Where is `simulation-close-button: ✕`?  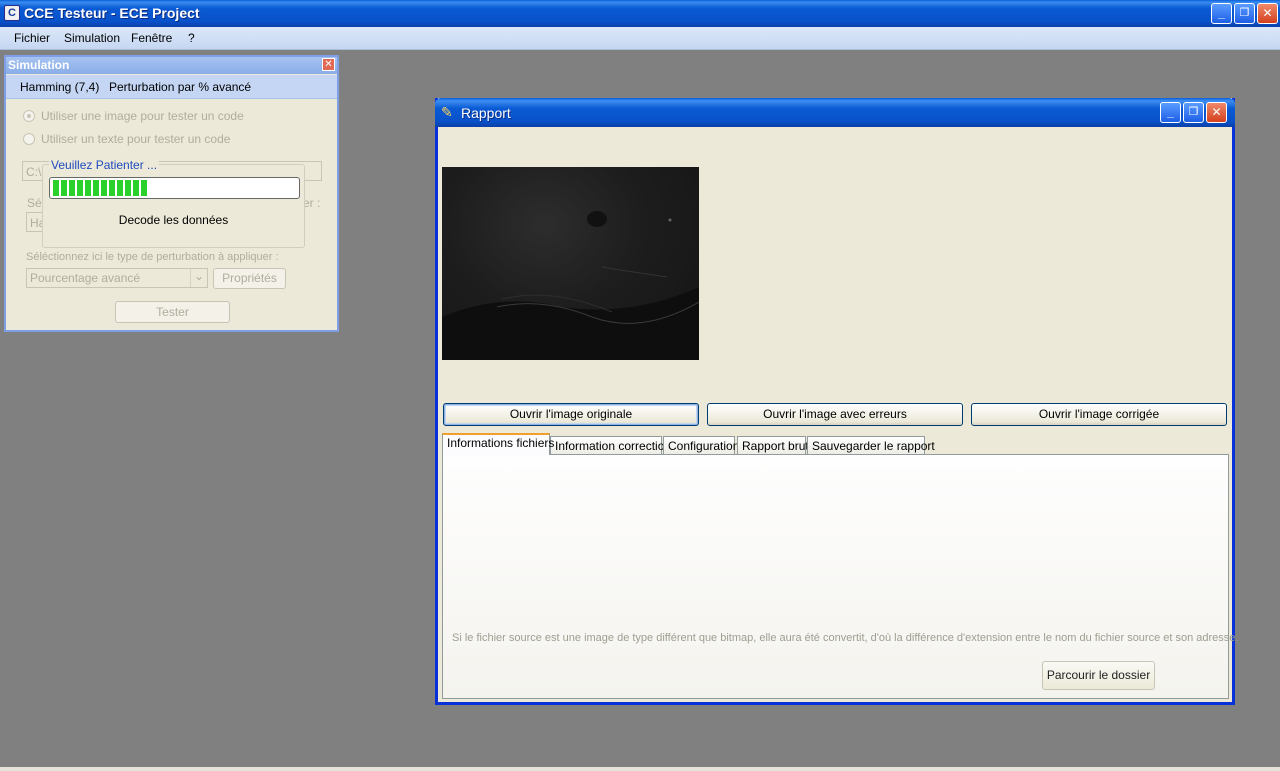 simulation-close-button: ✕ is located at coordinates (328, 64).